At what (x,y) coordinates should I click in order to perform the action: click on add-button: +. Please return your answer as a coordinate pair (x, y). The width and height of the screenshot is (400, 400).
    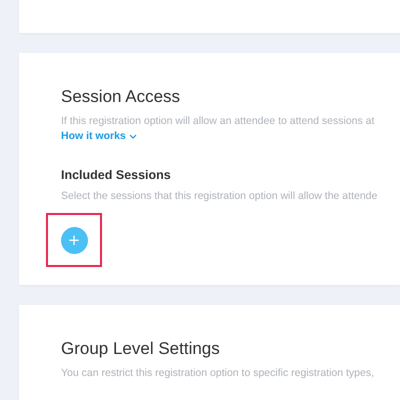
    Looking at the image, I should click on (74, 240).